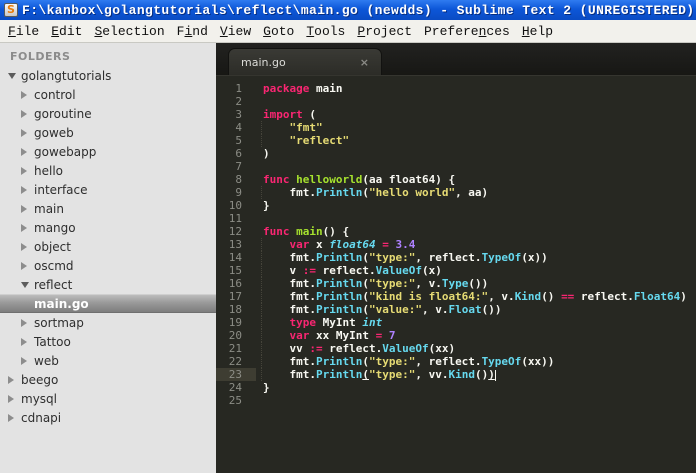 The width and height of the screenshot is (696, 473). What do you see at coordinates (456, 127) in the screenshot?
I see `code-line-4: 4 "fmt"` at bounding box center [456, 127].